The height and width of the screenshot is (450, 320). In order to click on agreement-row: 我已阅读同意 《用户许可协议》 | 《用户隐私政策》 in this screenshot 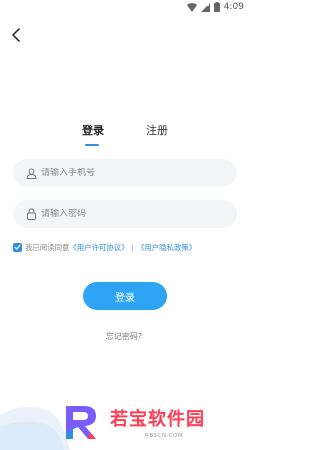, I will do `click(104, 247)`.